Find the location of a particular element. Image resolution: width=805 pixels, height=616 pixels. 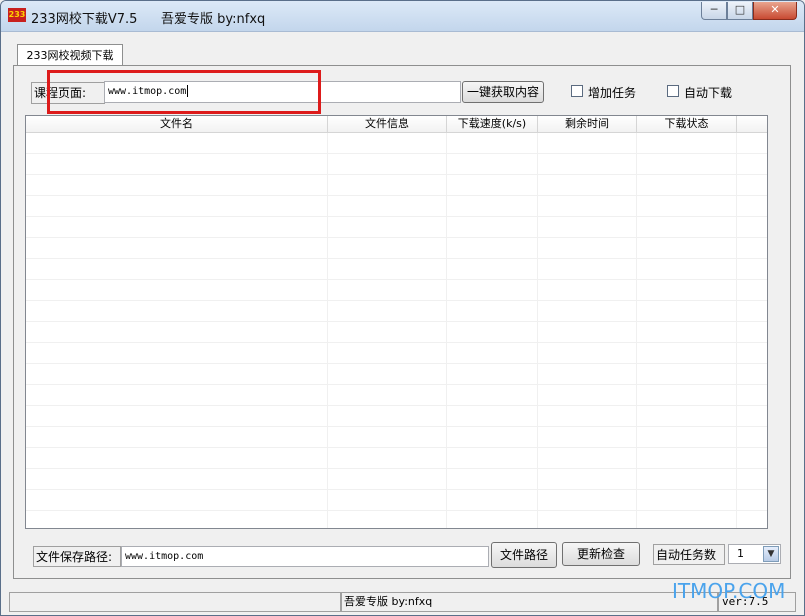

minimize-button: ─ is located at coordinates (714, 11).